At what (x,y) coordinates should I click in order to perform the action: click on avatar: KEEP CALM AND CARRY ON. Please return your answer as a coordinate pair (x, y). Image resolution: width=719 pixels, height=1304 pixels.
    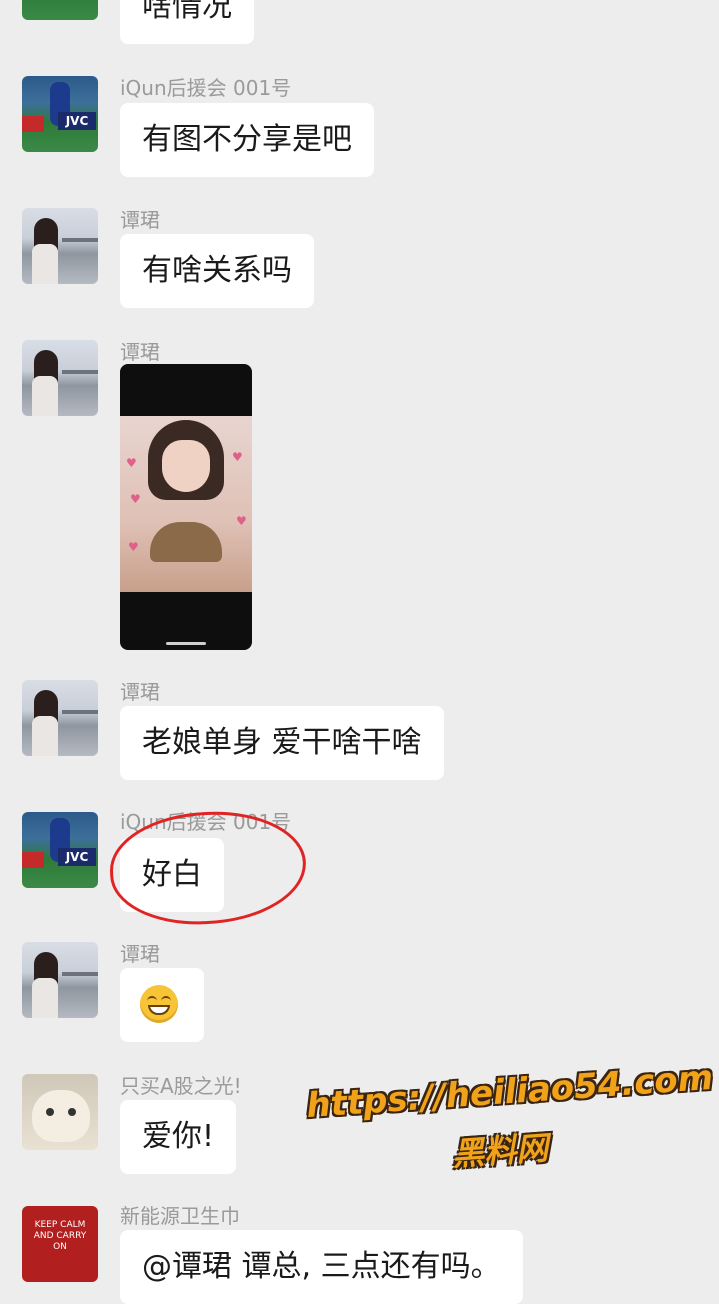
    Looking at the image, I should click on (60, 1244).